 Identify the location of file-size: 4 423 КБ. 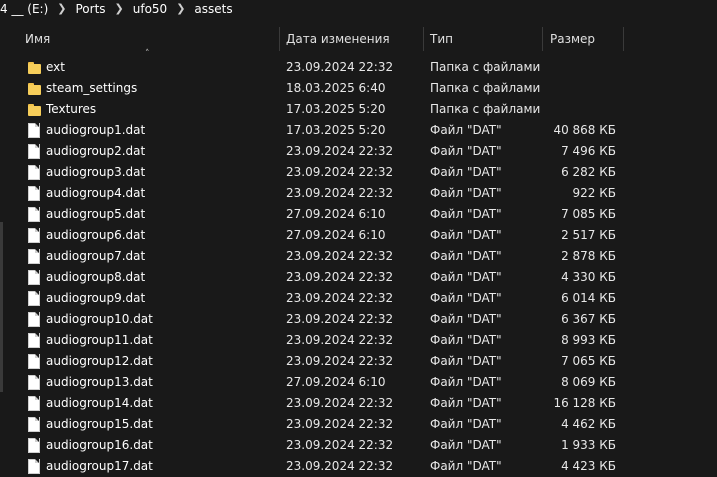
(588, 466).